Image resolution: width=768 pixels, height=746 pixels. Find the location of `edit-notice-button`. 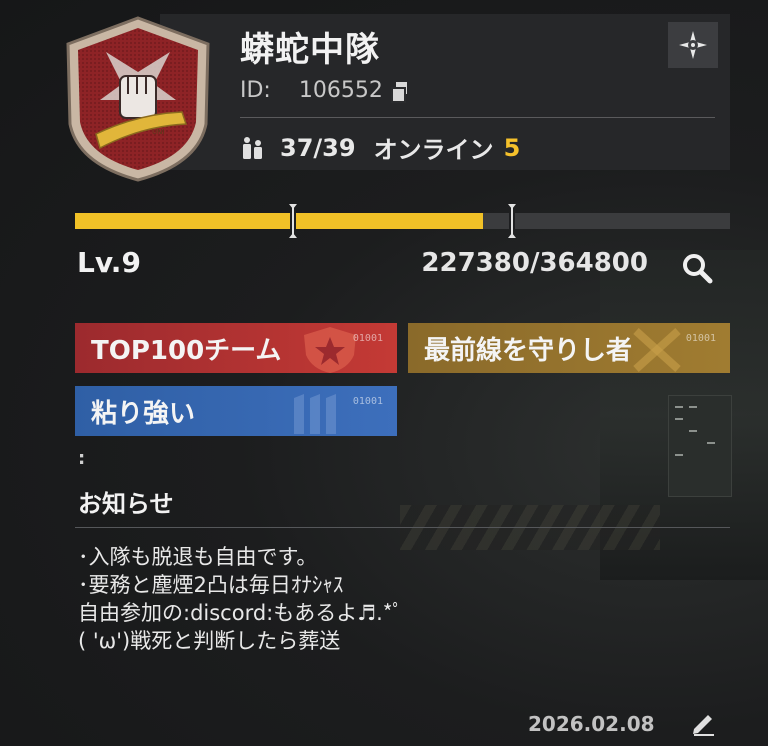

edit-notice-button is located at coordinates (704, 723).